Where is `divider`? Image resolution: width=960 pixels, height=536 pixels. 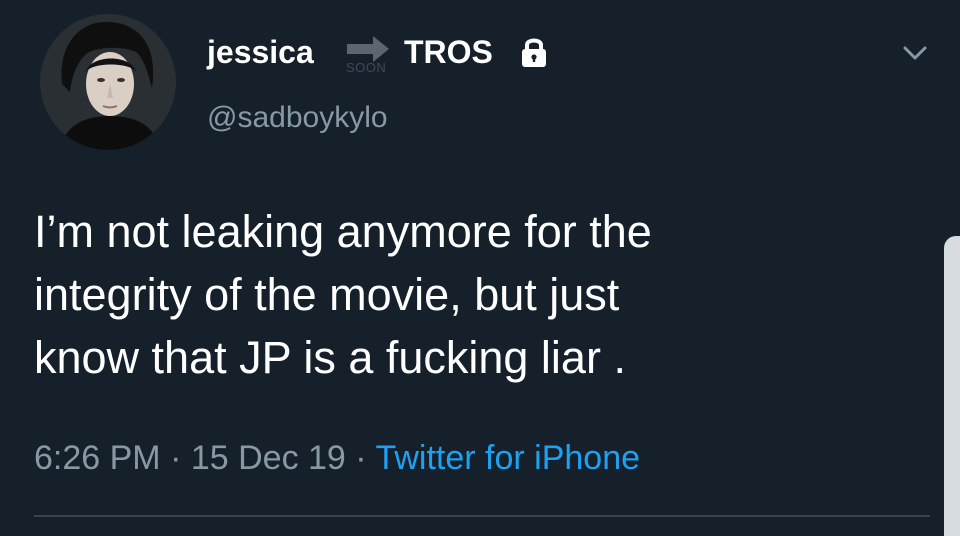 divider is located at coordinates (482, 516).